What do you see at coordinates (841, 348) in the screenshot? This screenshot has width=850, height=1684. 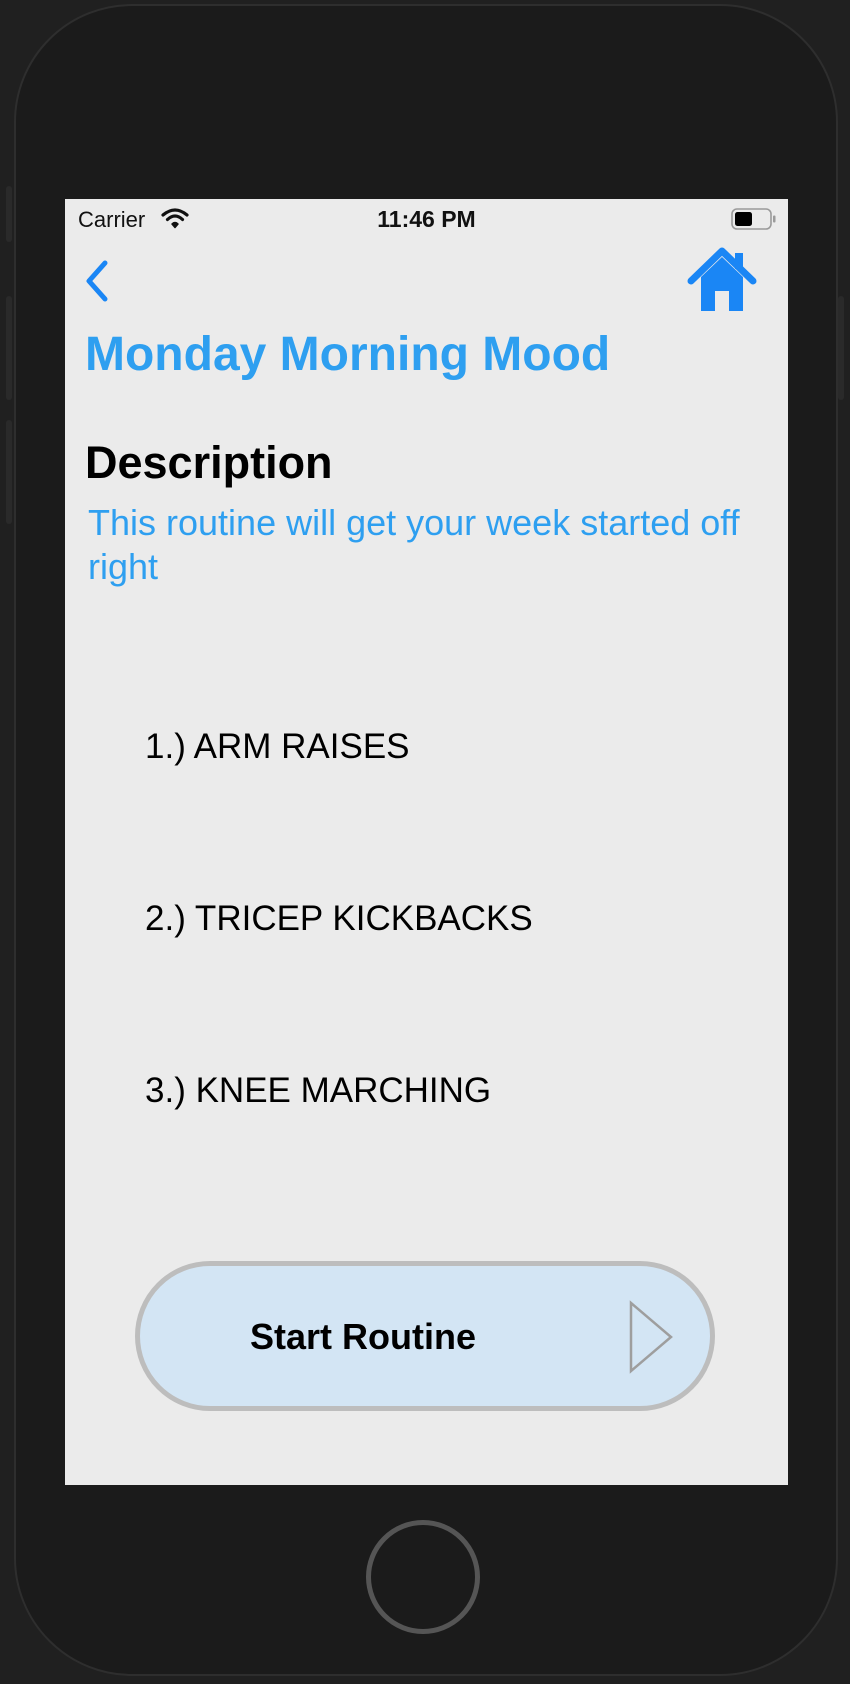 I see `power-button` at bounding box center [841, 348].